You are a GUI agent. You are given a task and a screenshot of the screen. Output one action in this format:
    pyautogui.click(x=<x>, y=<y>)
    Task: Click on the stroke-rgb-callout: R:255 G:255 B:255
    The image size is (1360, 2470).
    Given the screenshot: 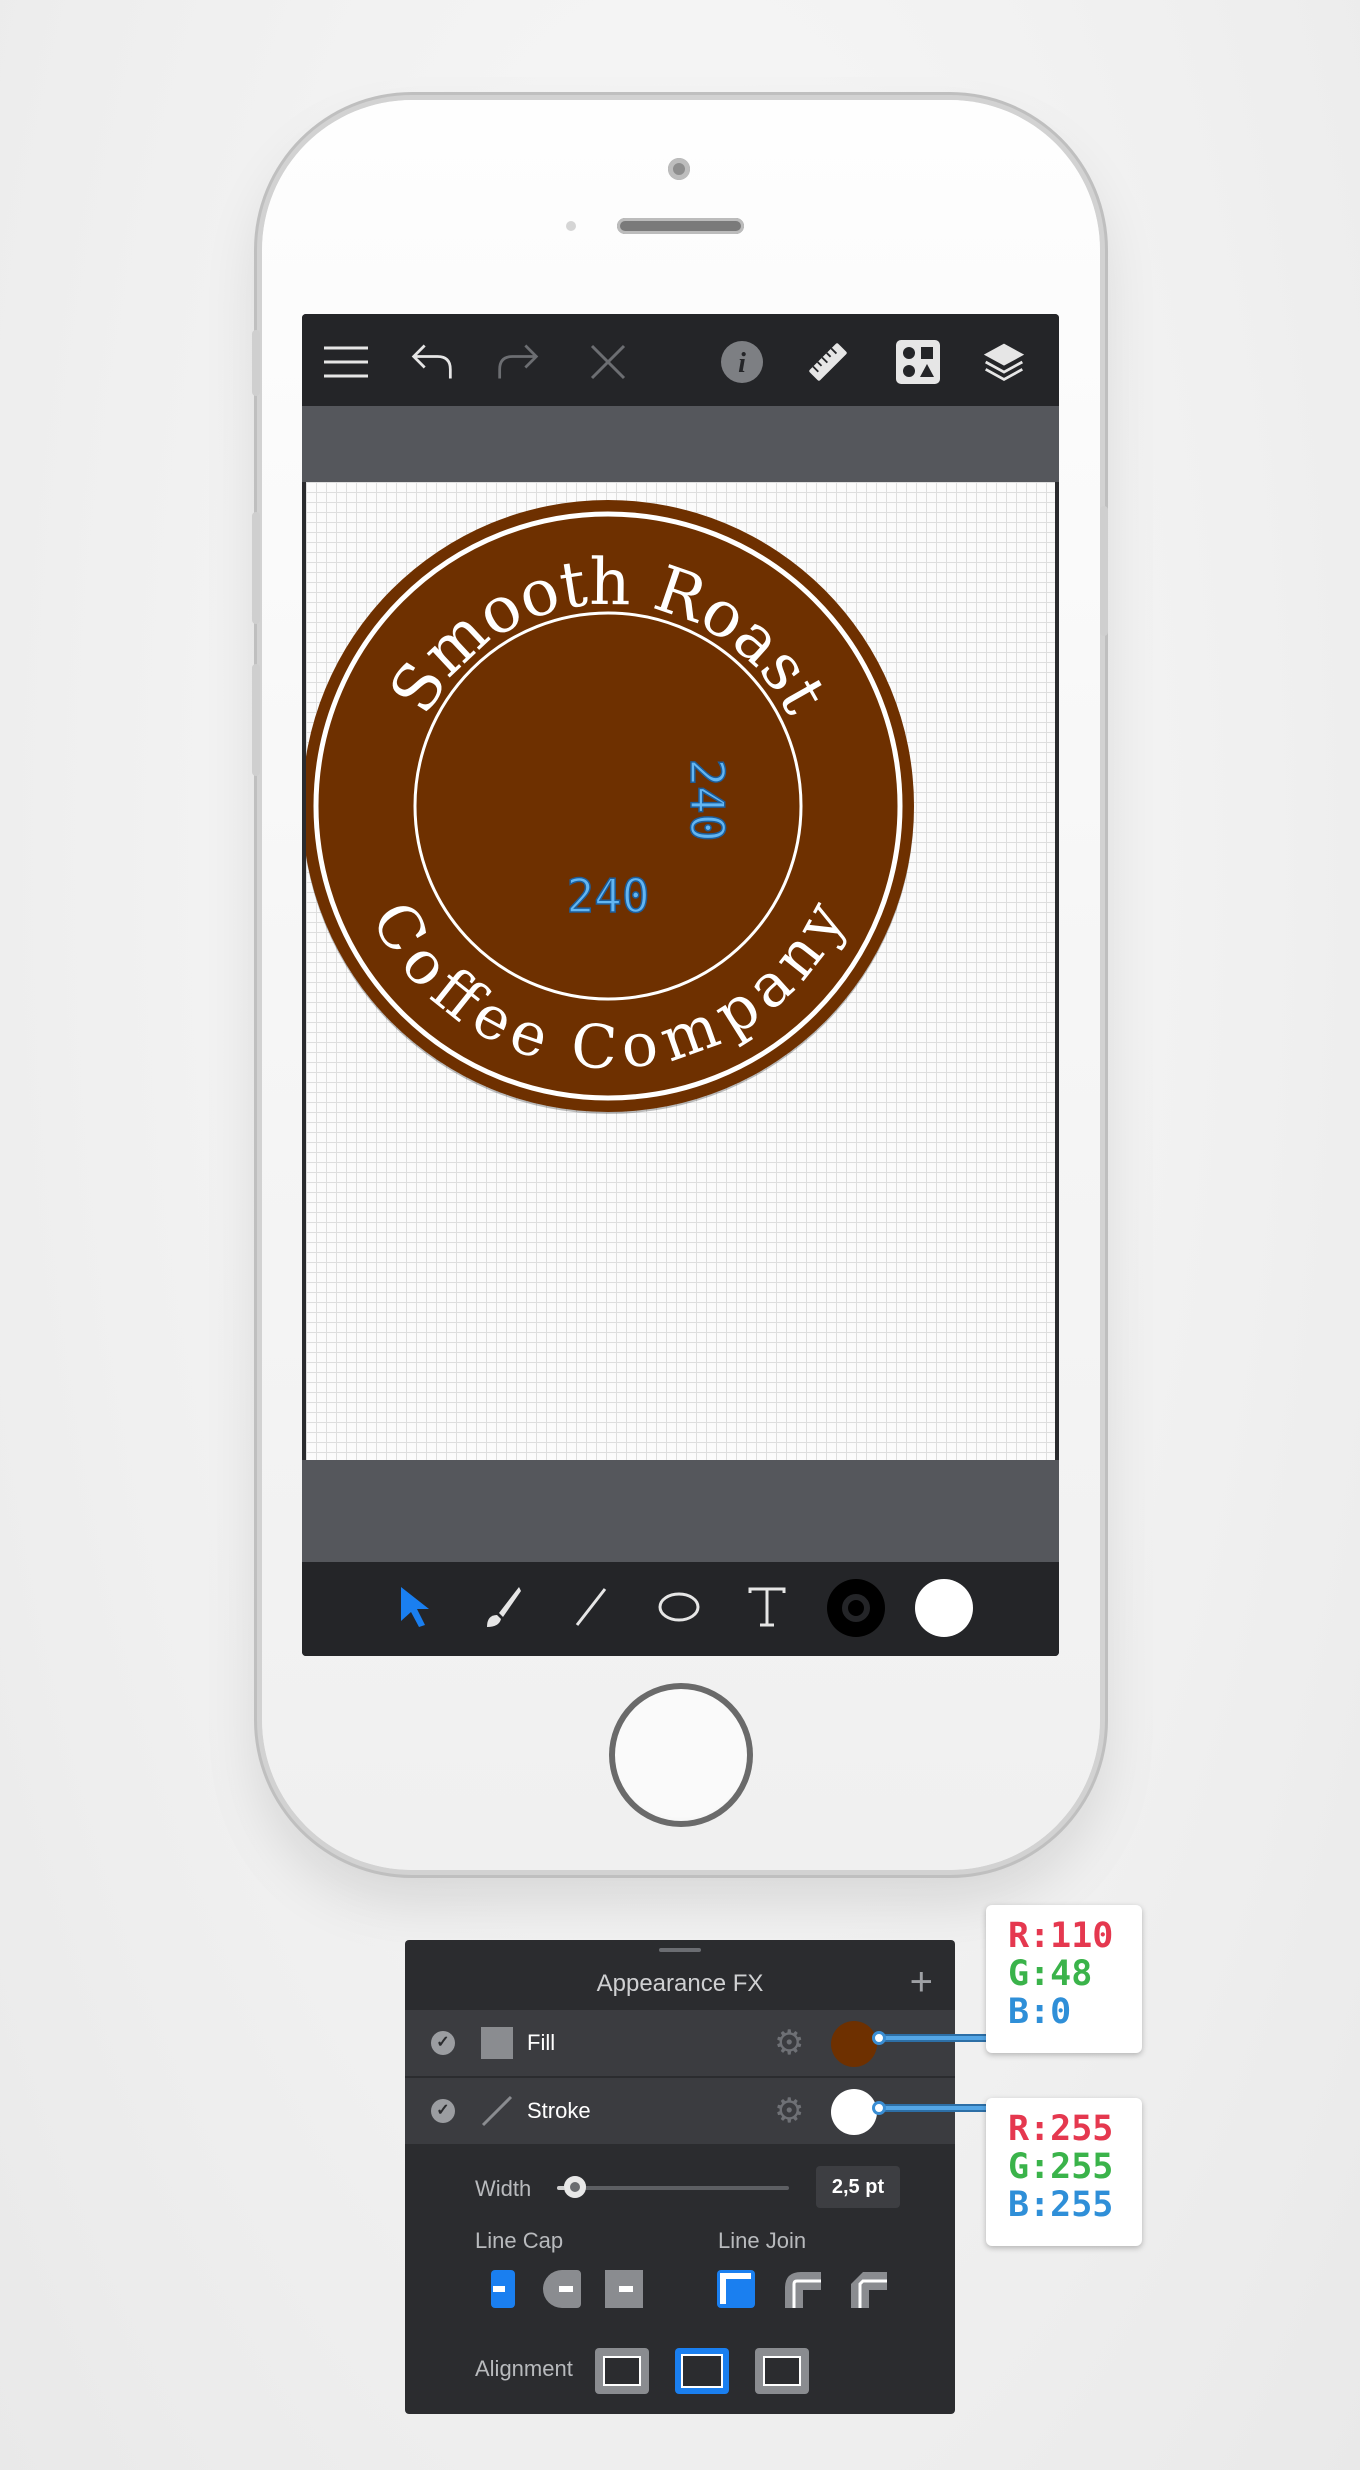 What is the action you would take?
    pyautogui.click(x=1064, y=2172)
    